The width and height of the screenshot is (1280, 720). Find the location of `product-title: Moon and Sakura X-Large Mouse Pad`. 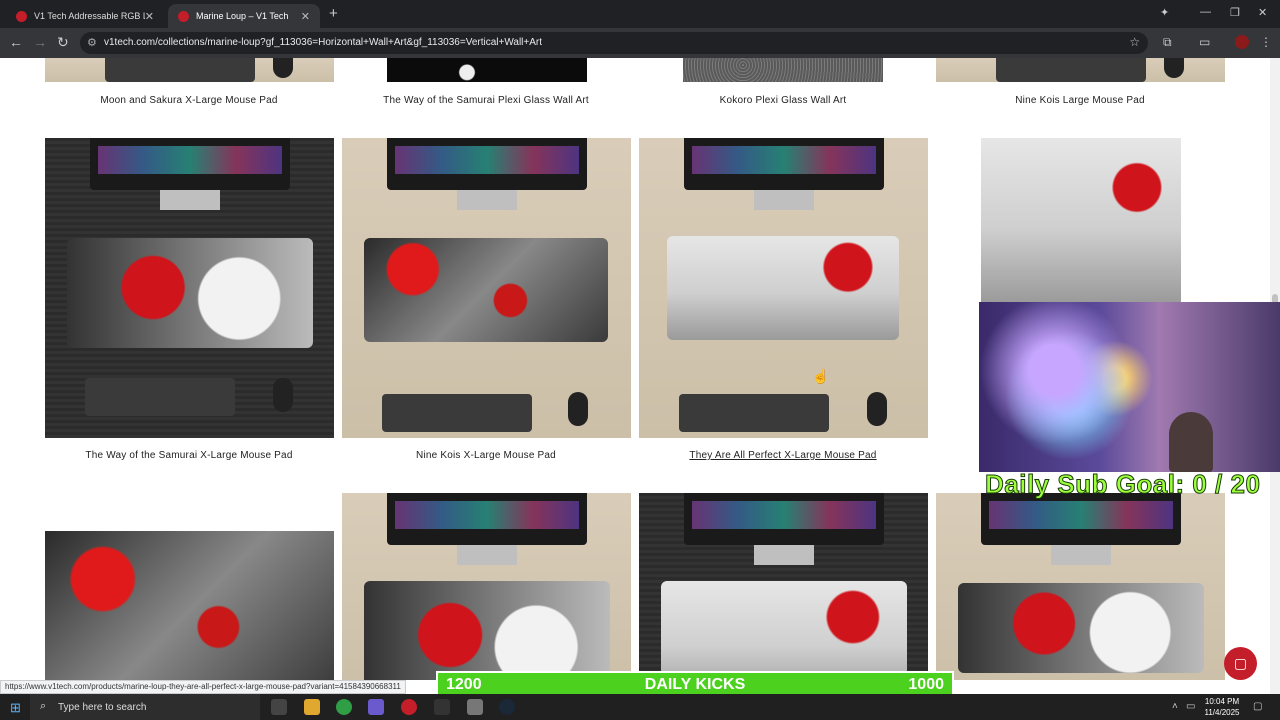

product-title: Moon and Sakura X-Large Mouse Pad is located at coordinates (189, 100).